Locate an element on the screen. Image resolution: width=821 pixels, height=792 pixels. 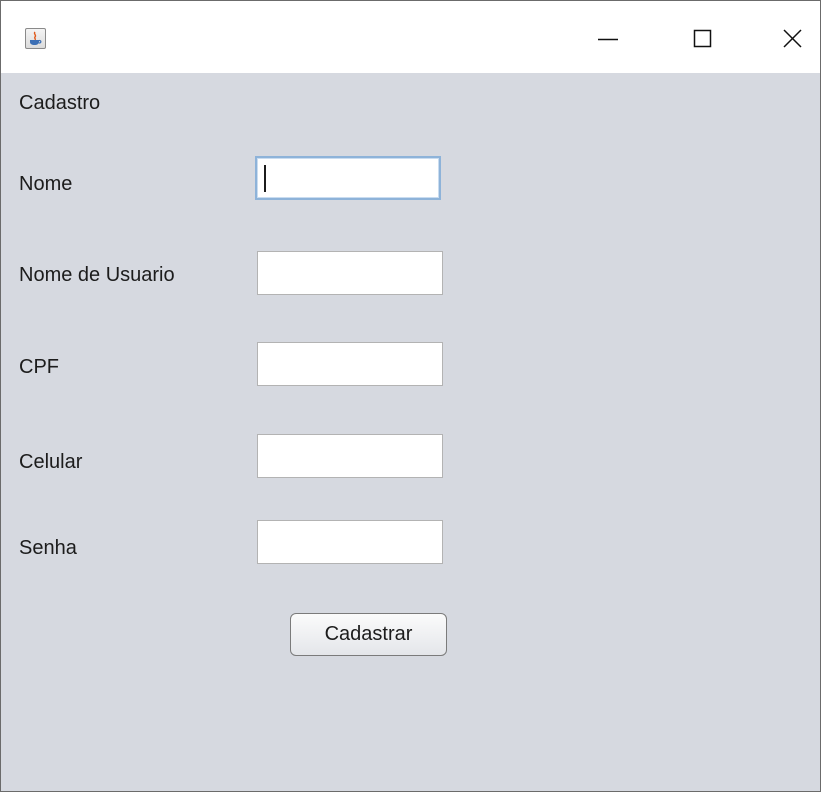
cadastrar-button: Cadastrar is located at coordinates (368, 634).